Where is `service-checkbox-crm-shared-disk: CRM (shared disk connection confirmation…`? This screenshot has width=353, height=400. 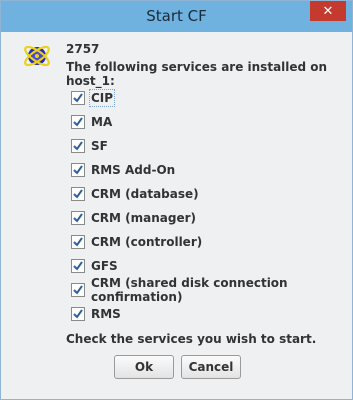 service-checkbox-crm-shared-disk: CRM (shared disk connection confirmation… is located at coordinates (208, 290).